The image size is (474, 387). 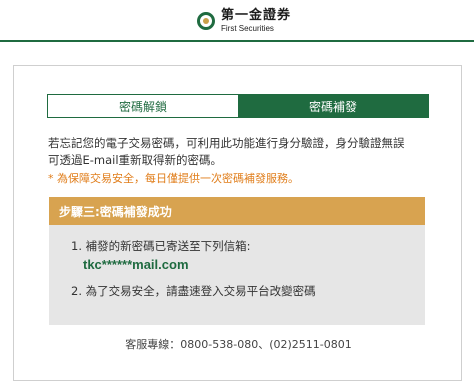 What do you see at coordinates (206, 21) in the screenshot?
I see `logo-icon` at bounding box center [206, 21].